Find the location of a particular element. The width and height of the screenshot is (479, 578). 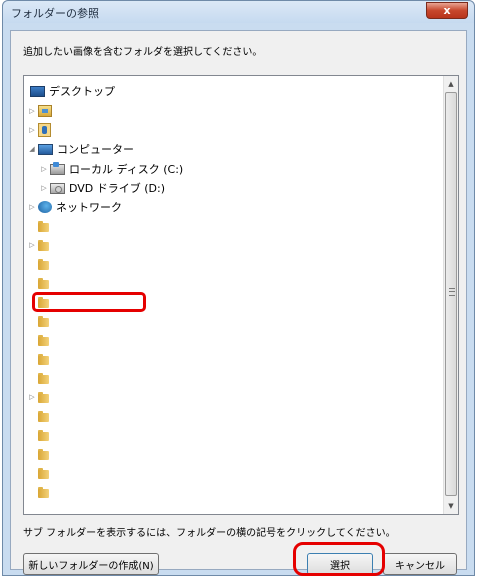

tree-item-library: ▷ is located at coordinates (42, 111).